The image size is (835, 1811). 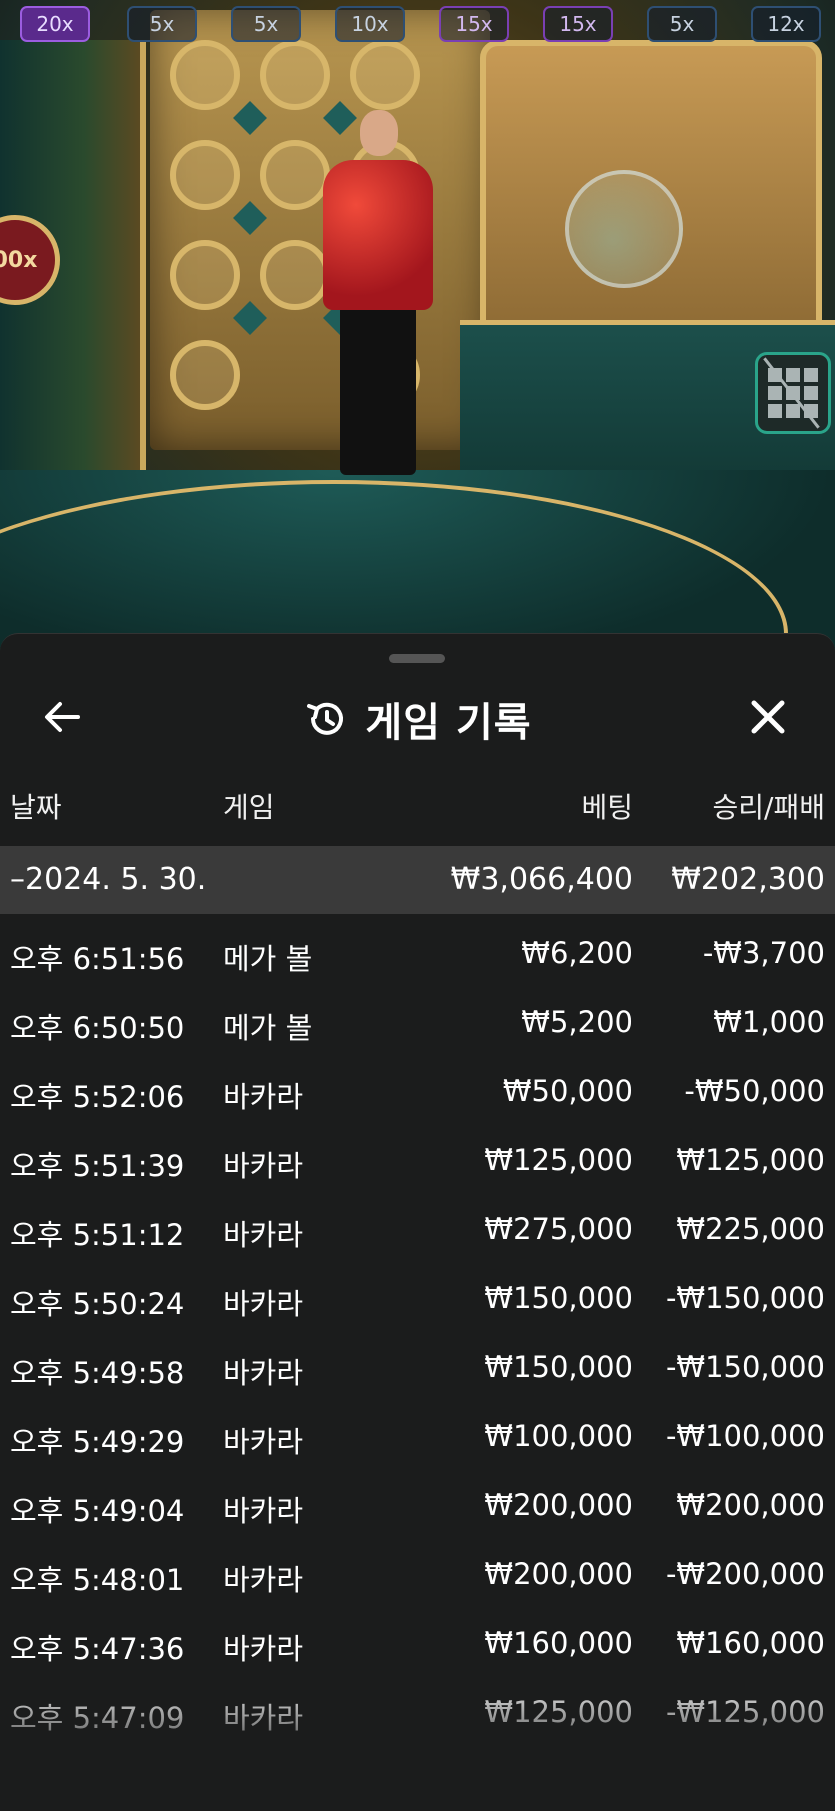 I want to click on row-winloss: -₩125,000, so click(x=745, y=1712).